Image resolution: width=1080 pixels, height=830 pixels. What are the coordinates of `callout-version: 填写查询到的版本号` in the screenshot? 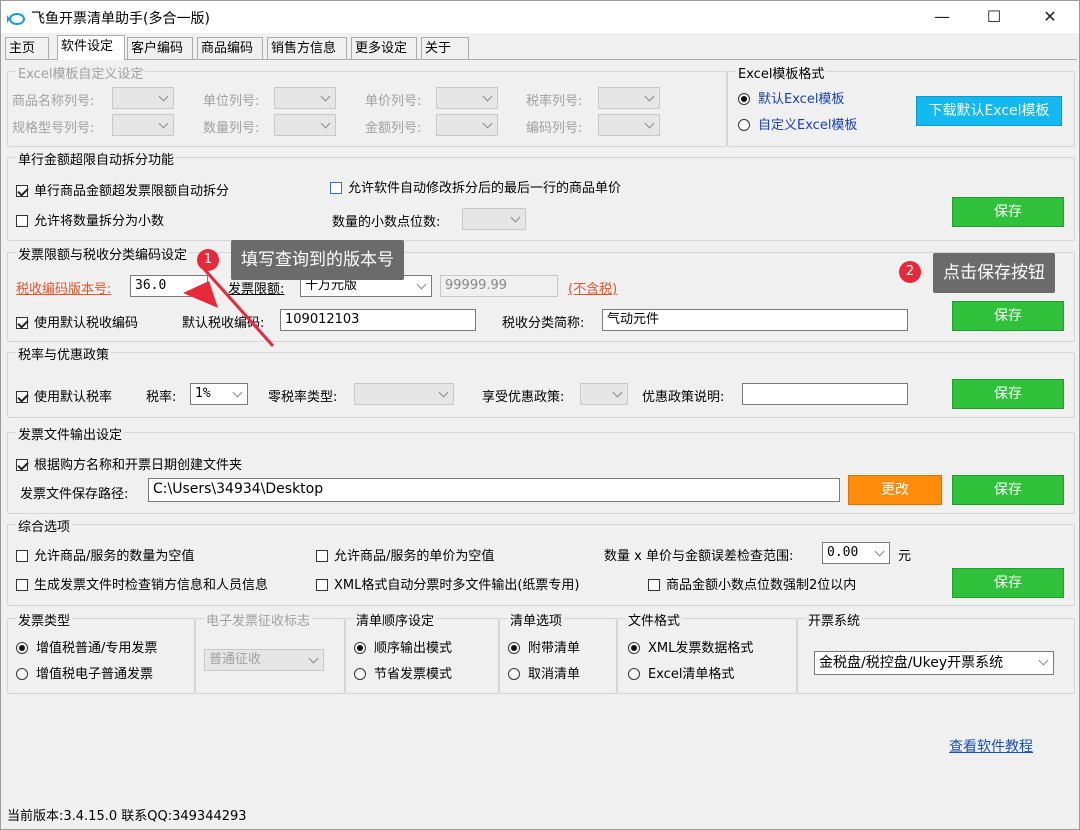 It's located at (317, 260).